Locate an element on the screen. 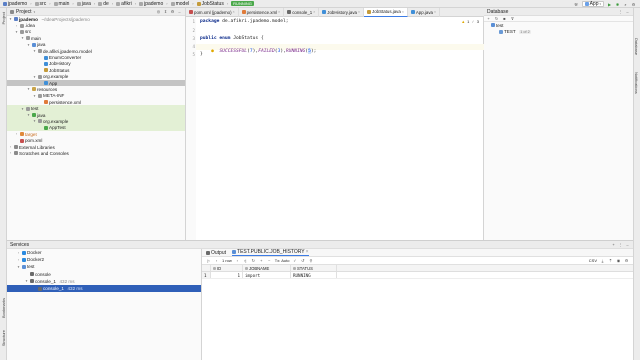 The width and height of the screenshot is (640, 360). tree-item: ▾ test is located at coordinates (104, 266).